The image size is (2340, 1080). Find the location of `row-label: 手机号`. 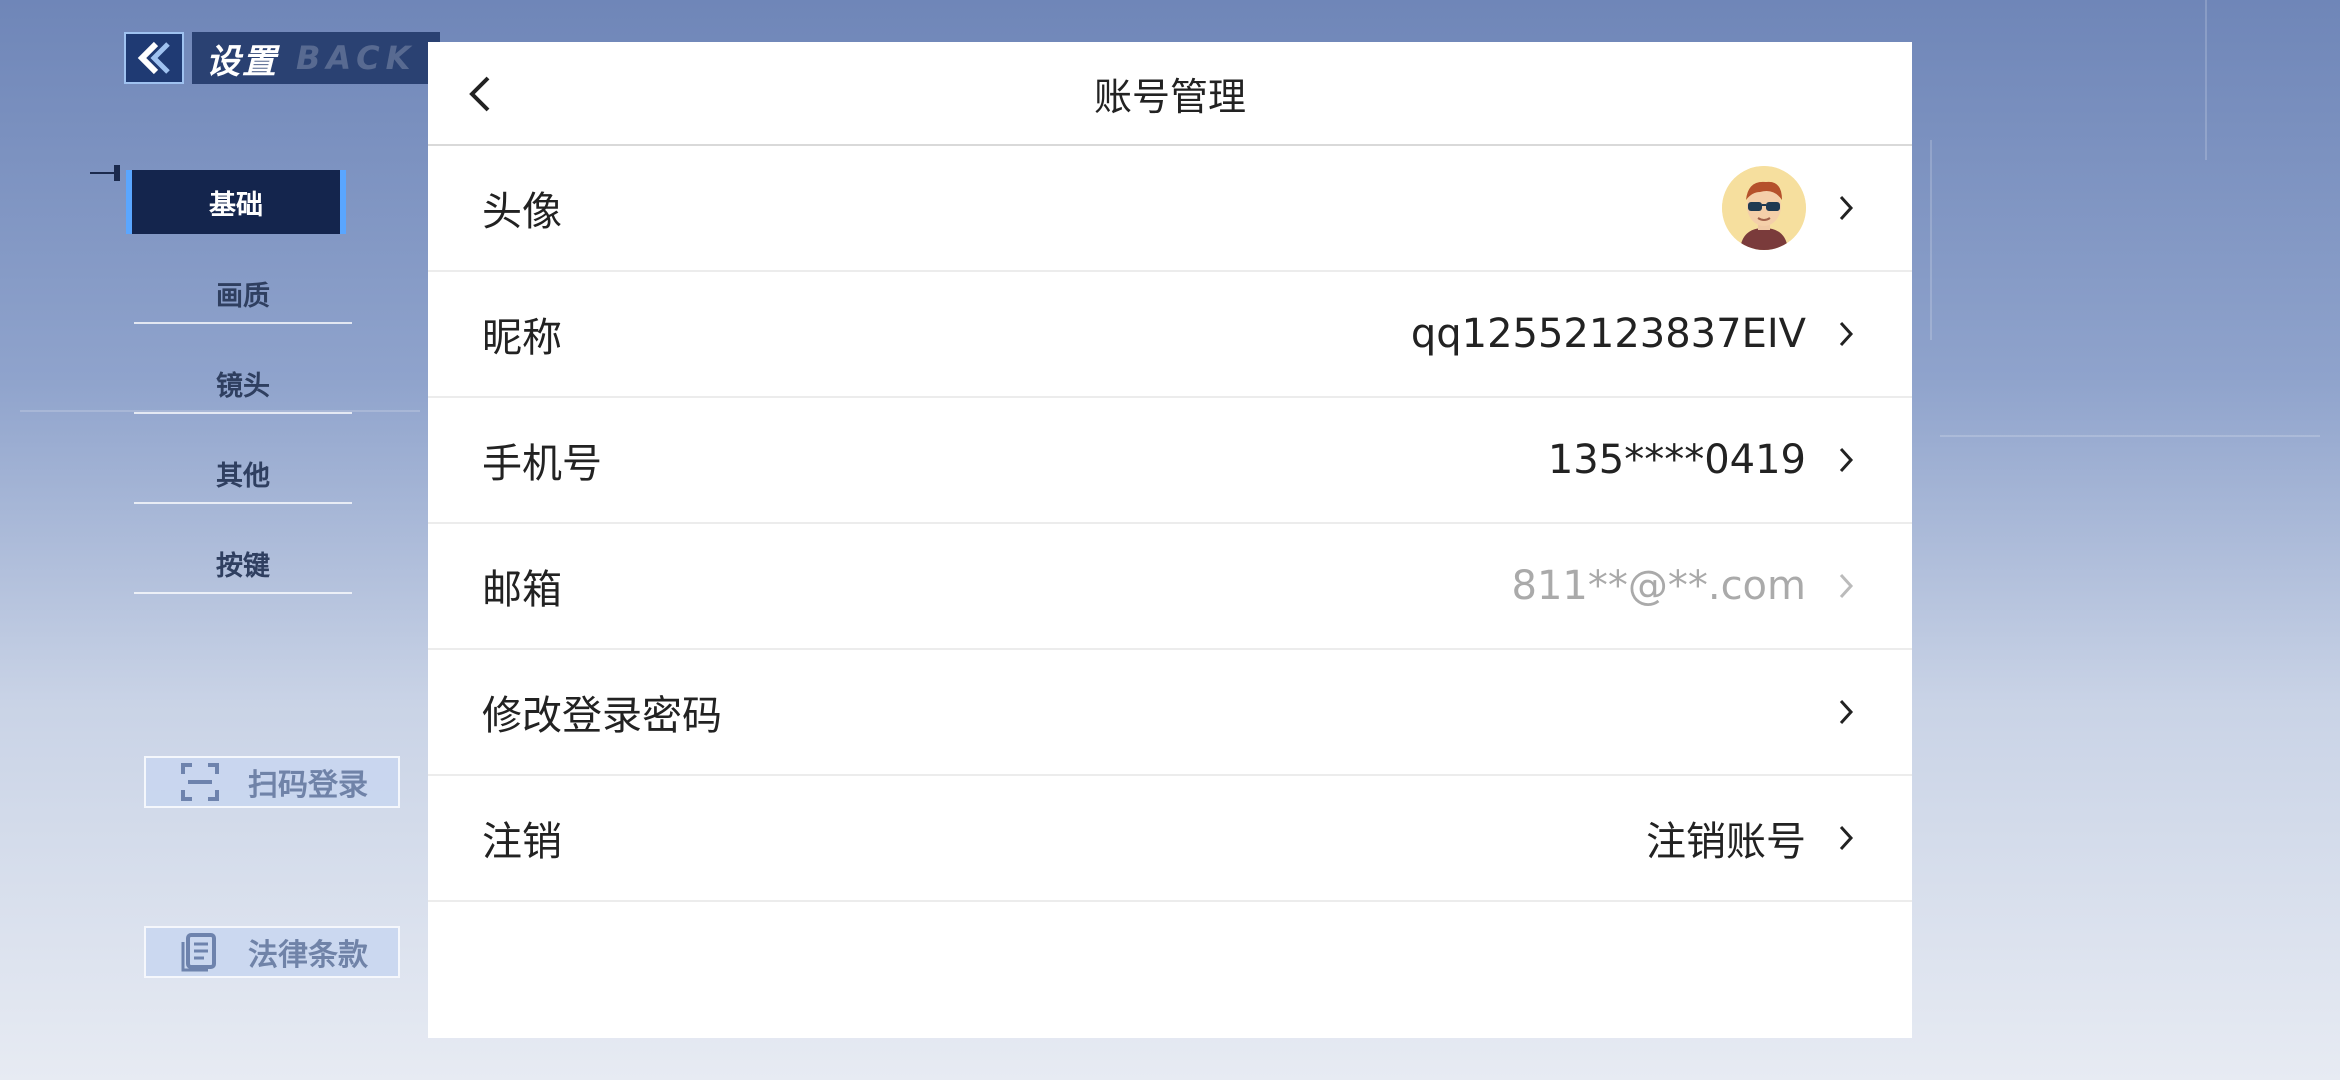

row-label: 手机号 is located at coordinates (542, 464).